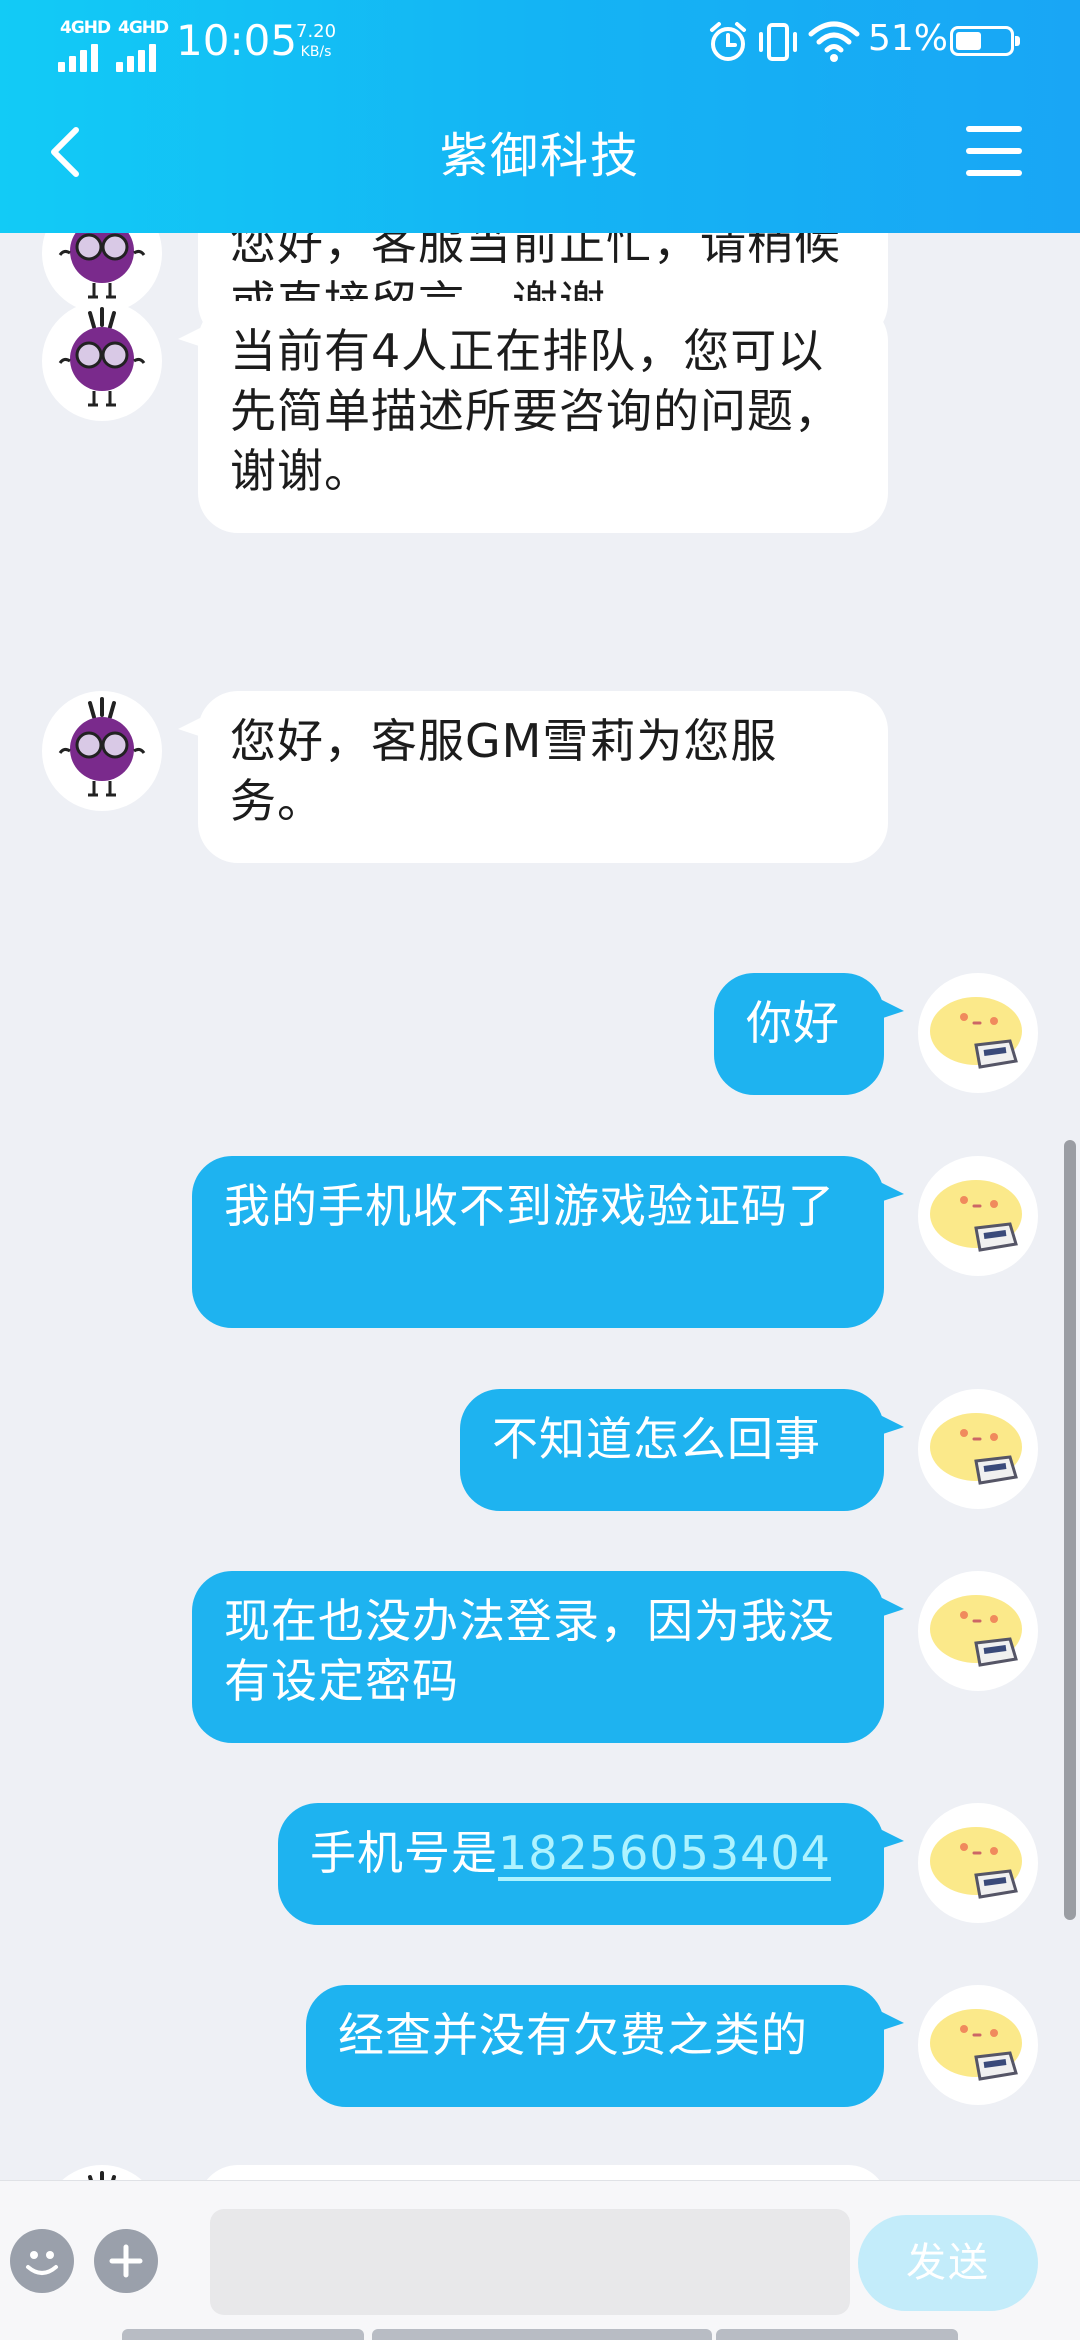 This screenshot has width=1080, height=2340. I want to click on network-speed-unit: KB/s, so click(316, 52).